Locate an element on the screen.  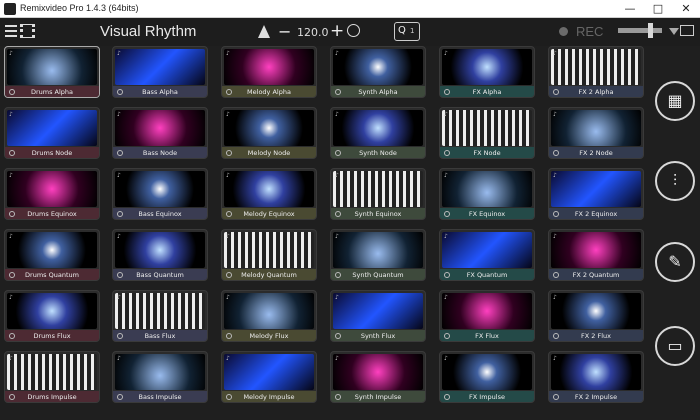
clip-tile: ♪ Bass Node is located at coordinates (160, 133).